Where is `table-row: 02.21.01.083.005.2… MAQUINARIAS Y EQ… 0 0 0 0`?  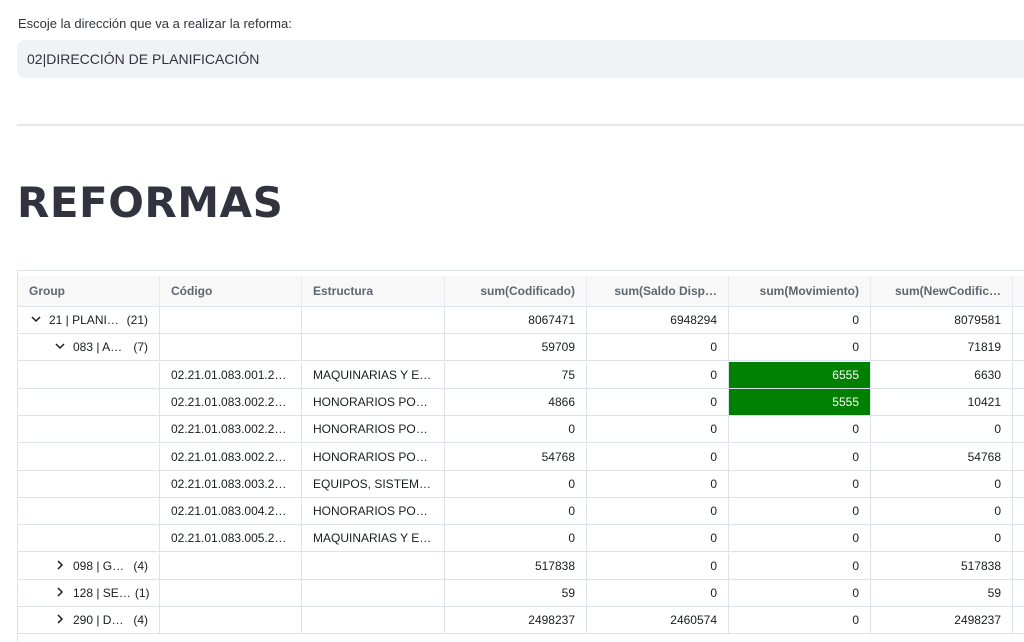
table-row: 02.21.01.083.005.2… MAQUINARIAS Y EQ… 0 0 0 0 is located at coordinates (521, 539).